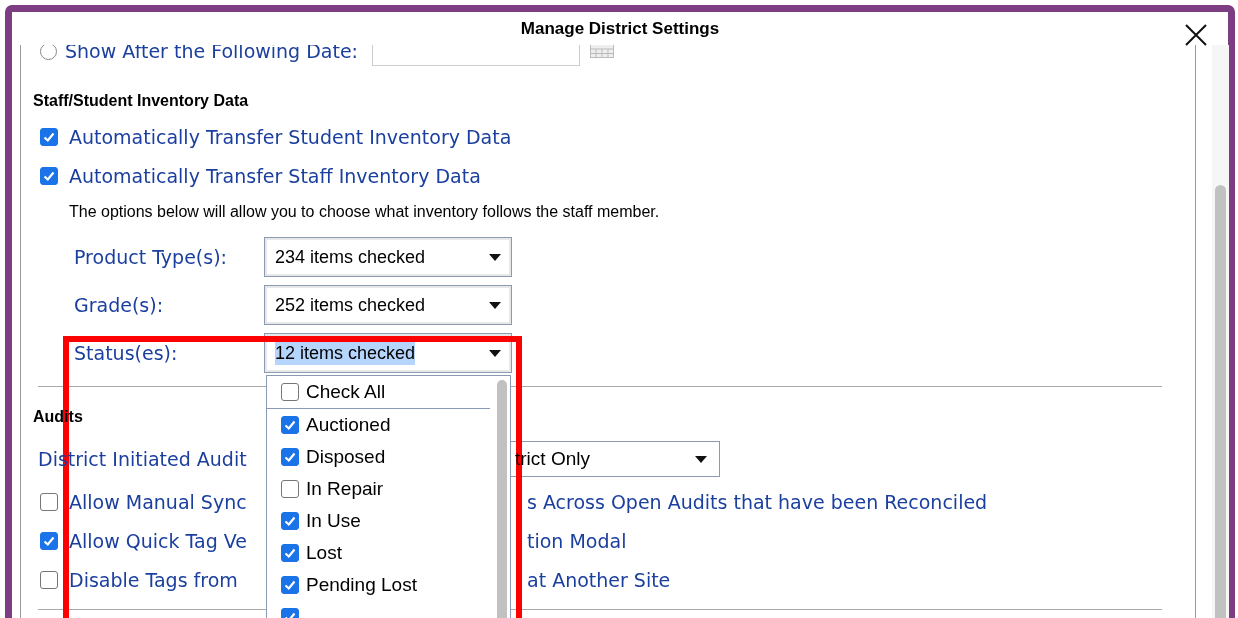 The width and height of the screenshot is (1238, 618). Describe the element at coordinates (141, 101) in the screenshot. I see `section-heading: Staff/Student Inventory Data` at that location.